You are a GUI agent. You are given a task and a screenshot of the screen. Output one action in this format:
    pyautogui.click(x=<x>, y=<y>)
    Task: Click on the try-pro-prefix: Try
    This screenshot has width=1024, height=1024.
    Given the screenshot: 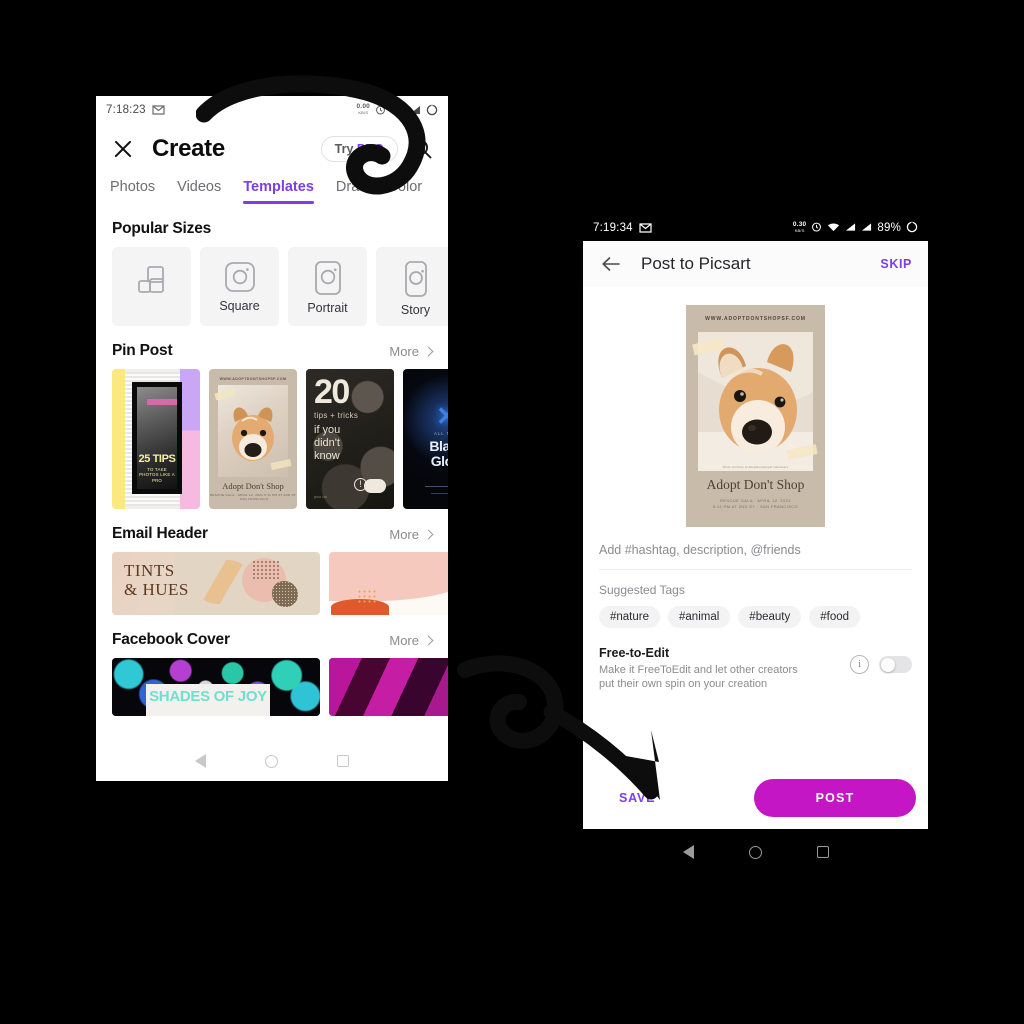 What is the action you would take?
    pyautogui.click(x=345, y=149)
    